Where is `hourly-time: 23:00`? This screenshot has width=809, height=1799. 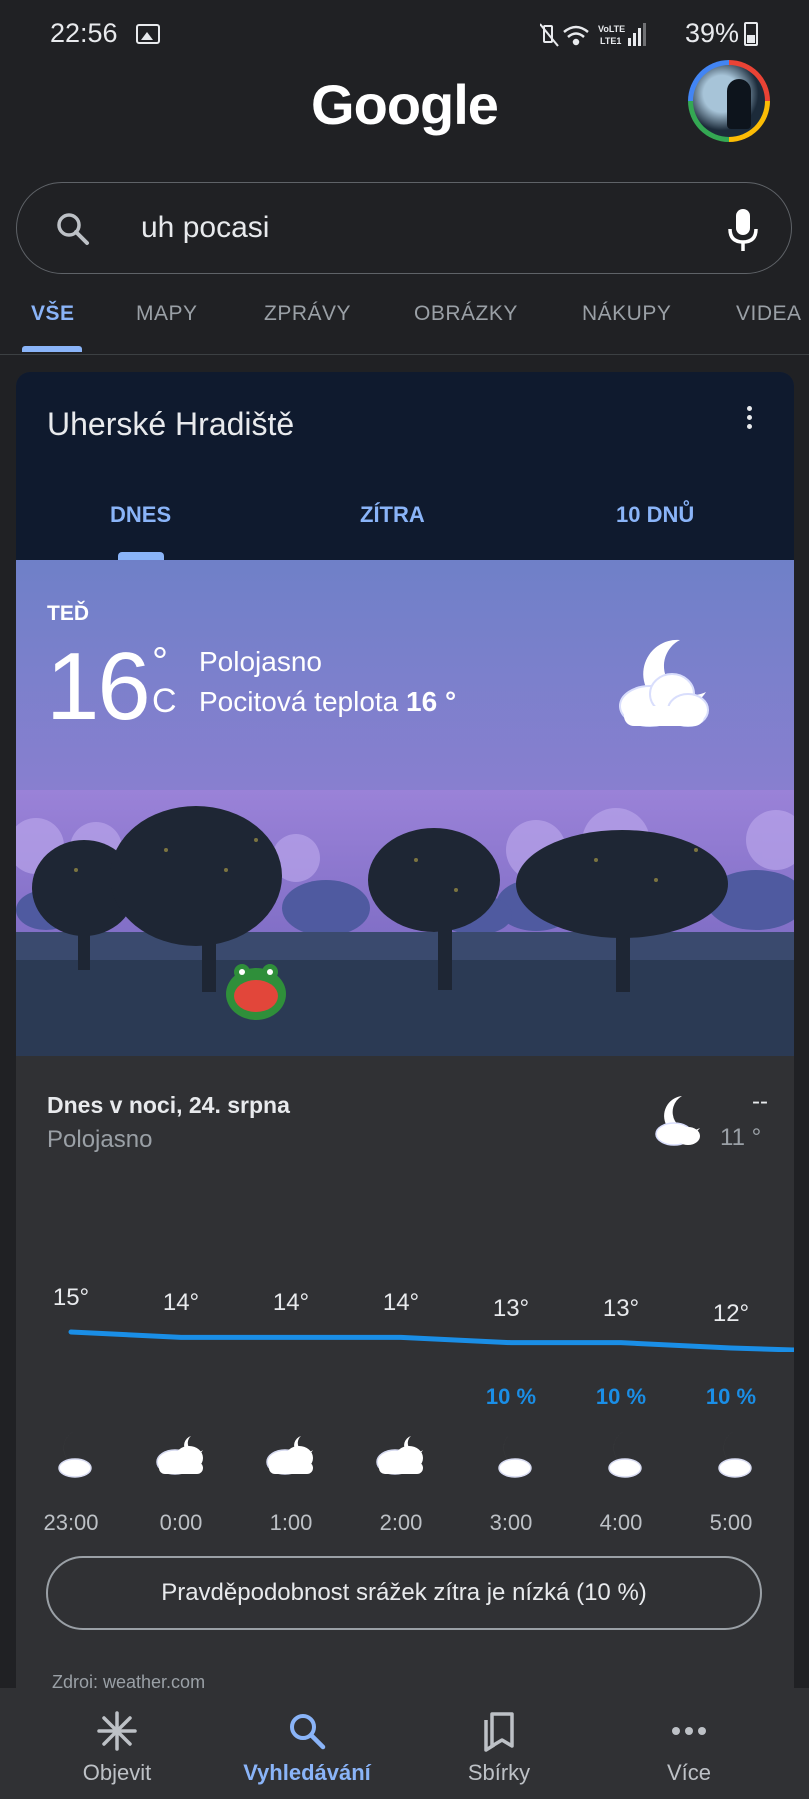 hourly-time: 23:00 is located at coordinates (71, 1522).